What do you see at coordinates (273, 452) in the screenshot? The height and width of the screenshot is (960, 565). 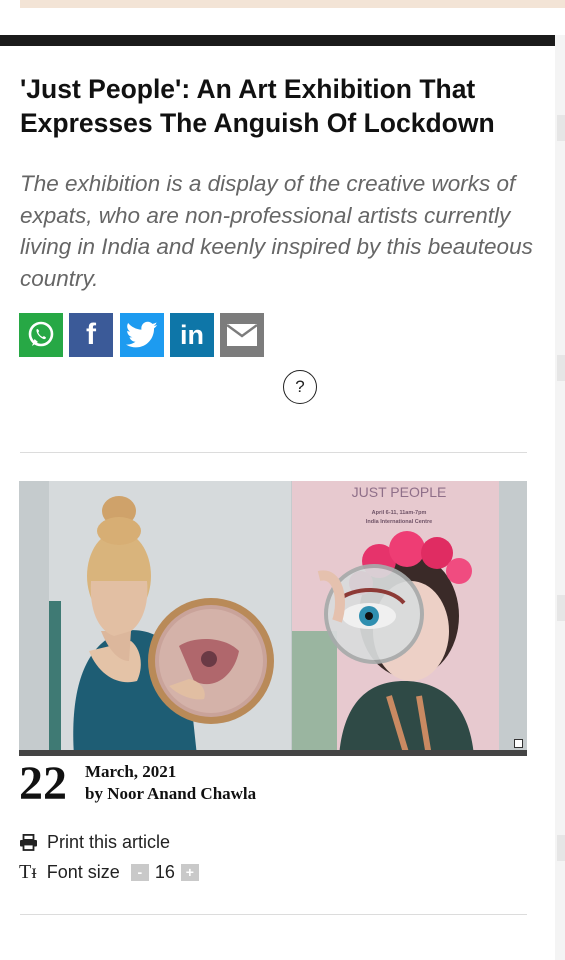 I see `divider-line` at bounding box center [273, 452].